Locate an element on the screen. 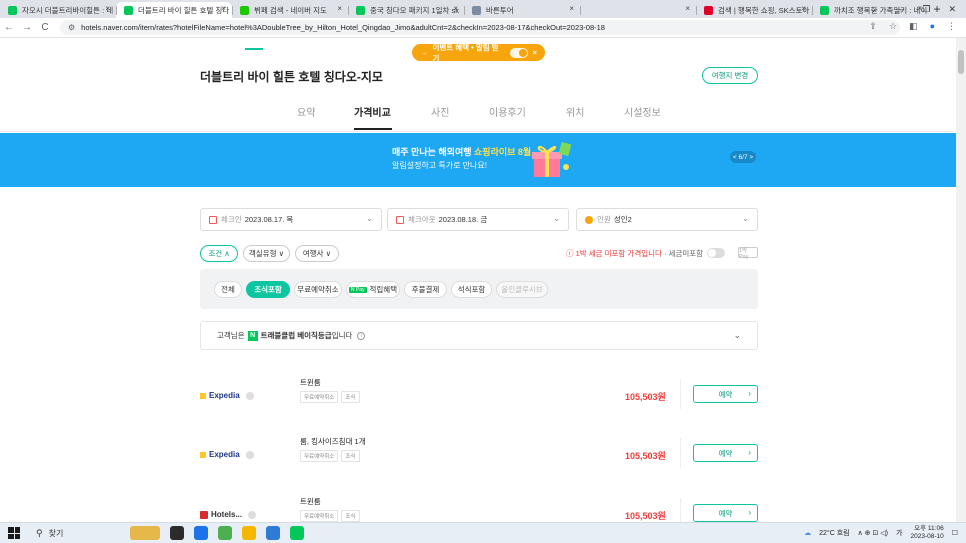 This screenshot has height=543, width=966. clock-date: 2023-08-10 is located at coordinates (927, 536).